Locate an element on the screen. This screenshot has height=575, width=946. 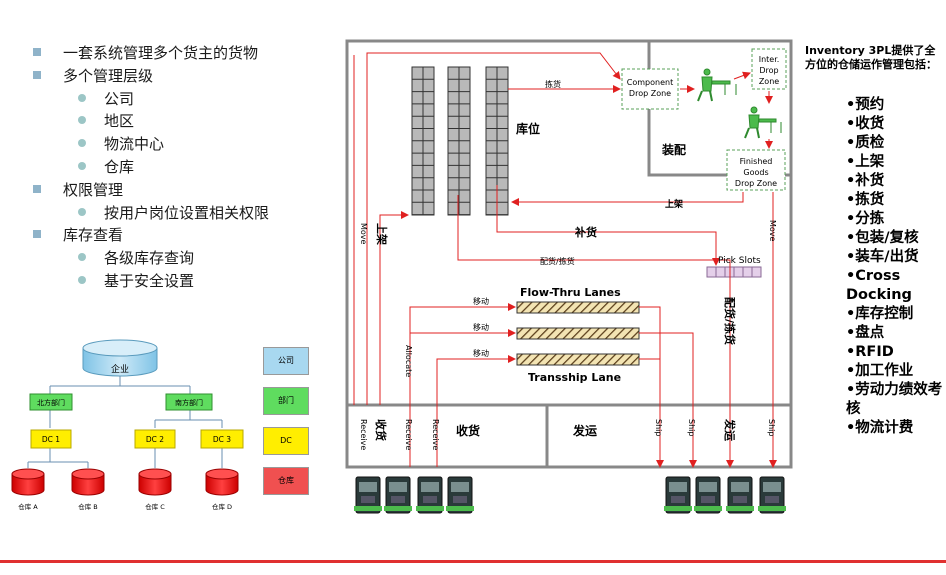
ship-label-1: Ship is located at coordinates (658, 427).